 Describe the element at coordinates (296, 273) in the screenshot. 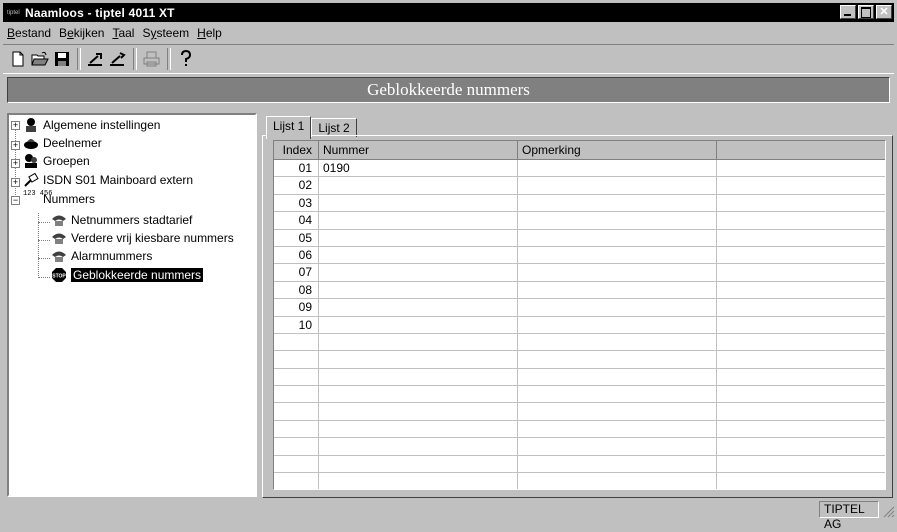

I see `cell-index: 07` at that location.